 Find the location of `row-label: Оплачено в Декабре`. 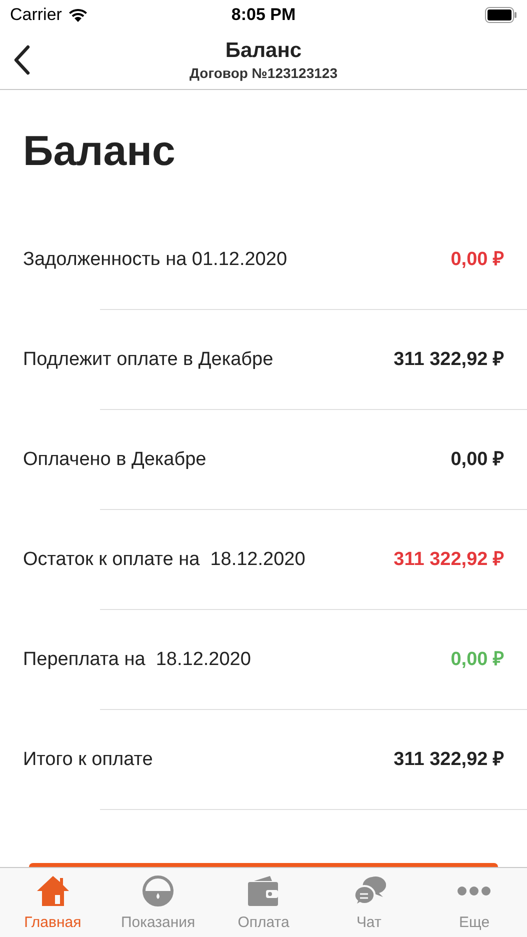

row-label: Оплачено в Декабре is located at coordinates (114, 460).